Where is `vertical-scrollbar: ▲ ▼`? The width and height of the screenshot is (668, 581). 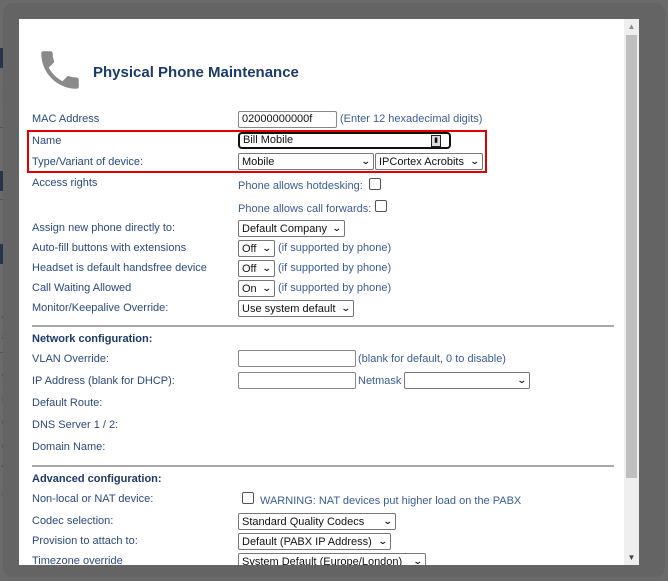 vertical-scrollbar: ▲ ▼ is located at coordinates (631, 292).